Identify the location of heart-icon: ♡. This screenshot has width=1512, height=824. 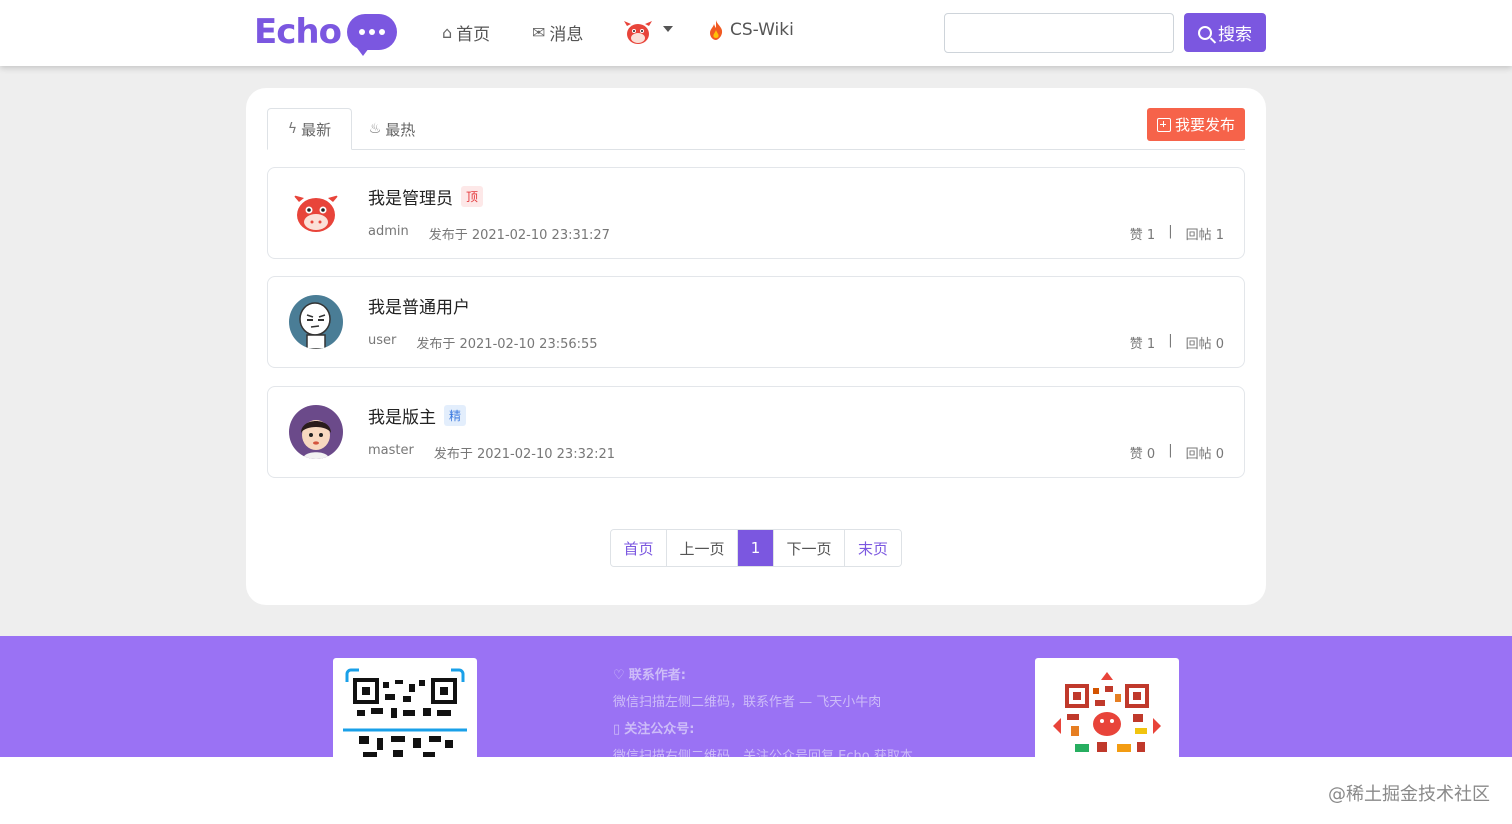
(619, 675).